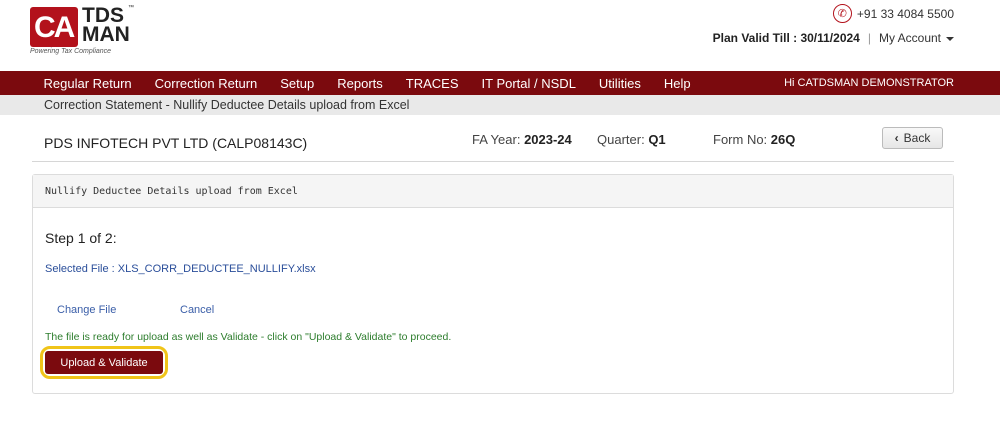 Image resolution: width=1000 pixels, height=431 pixels. What do you see at coordinates (869, 83) in the screenshot?
I see `user-greeting: Hi CATDSMAN DEMONSTRATOR` at bounding box center [869, 83].